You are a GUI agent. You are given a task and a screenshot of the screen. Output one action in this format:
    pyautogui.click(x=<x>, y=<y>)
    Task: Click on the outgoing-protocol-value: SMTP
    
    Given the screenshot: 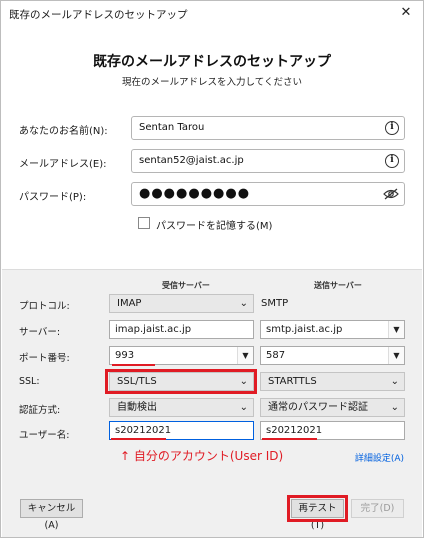 What is the action you would take?
    pyautogui.click(x=275, y=303)
    